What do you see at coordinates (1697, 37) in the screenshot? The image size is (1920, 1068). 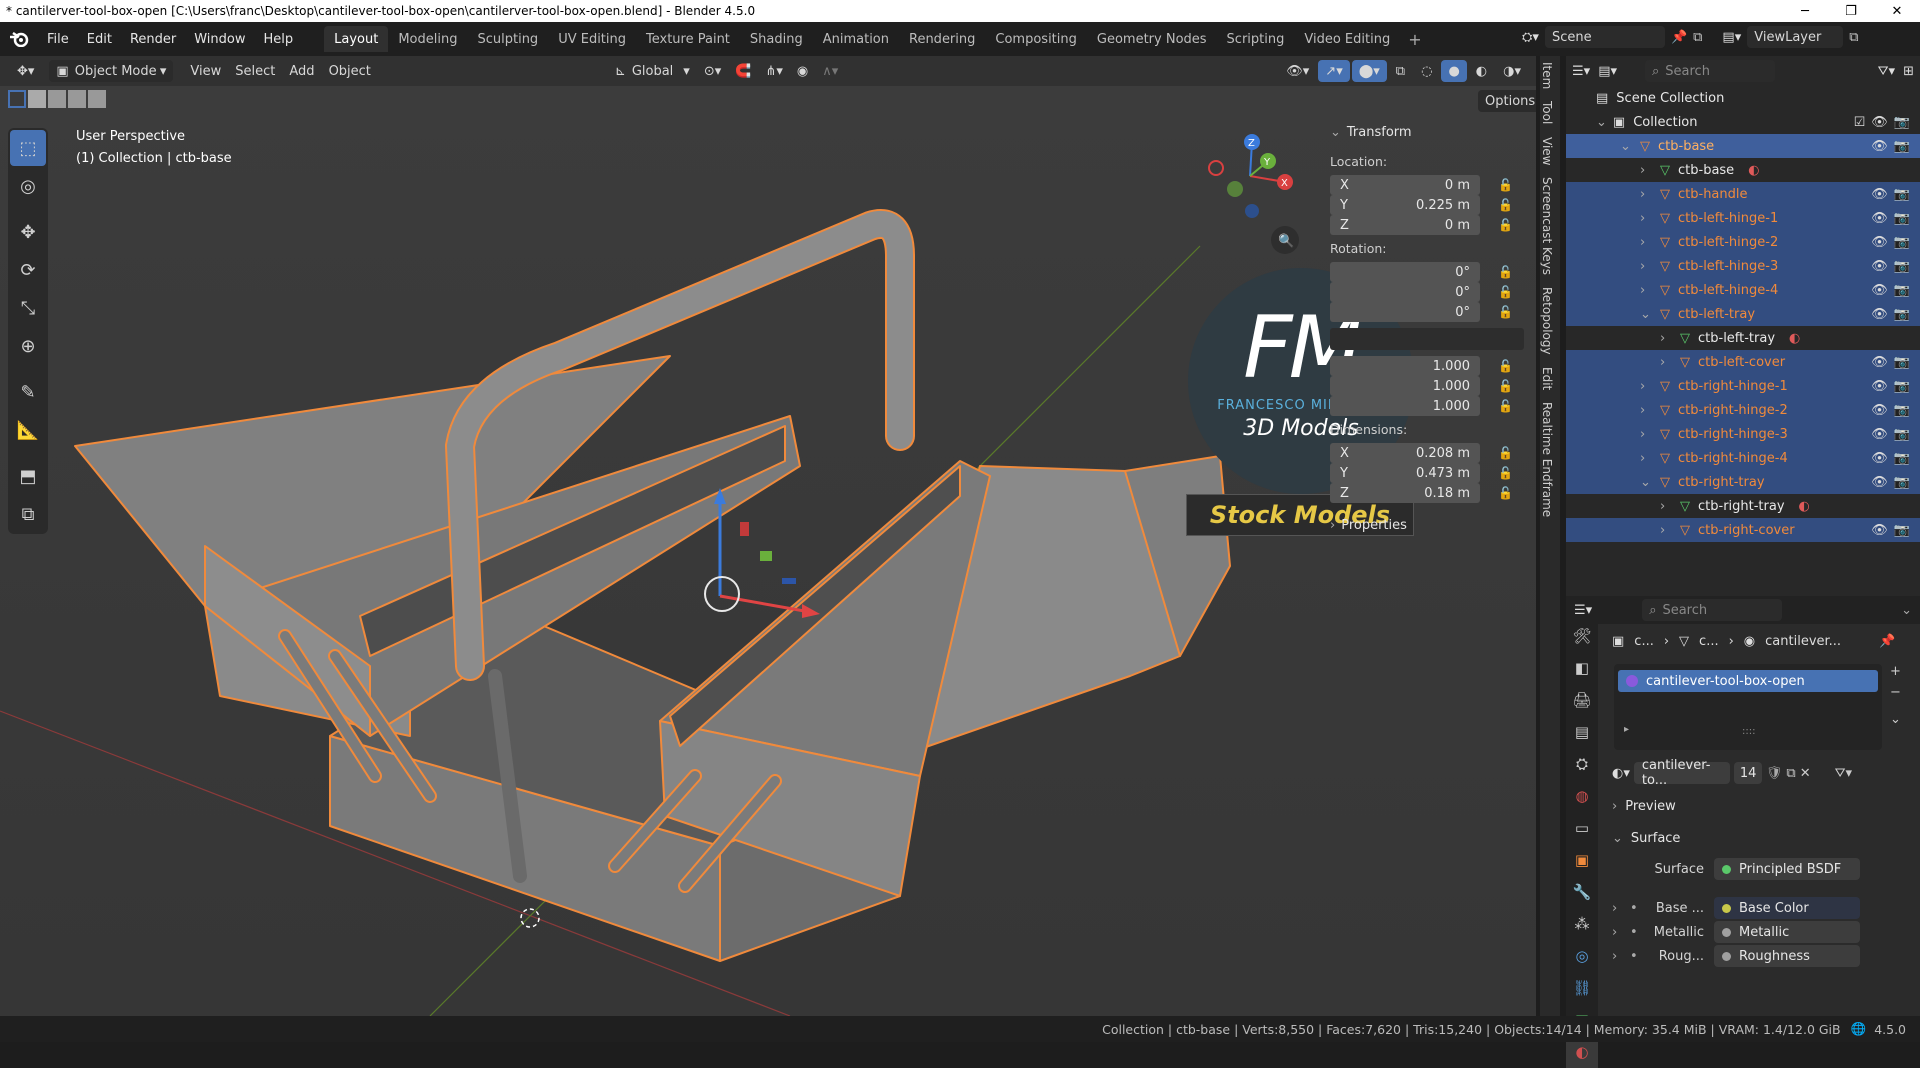 I see `new-scene-icon: ⧉` at bounding box center [1697, 37].